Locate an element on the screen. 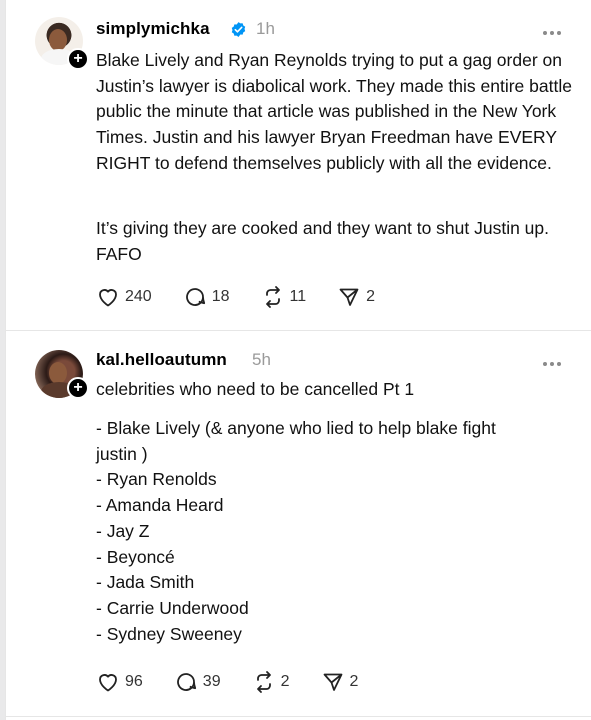 This screenshot has height=720, width=591. post-actions: 96 39 2 2 is located at coordinates (242, 682).